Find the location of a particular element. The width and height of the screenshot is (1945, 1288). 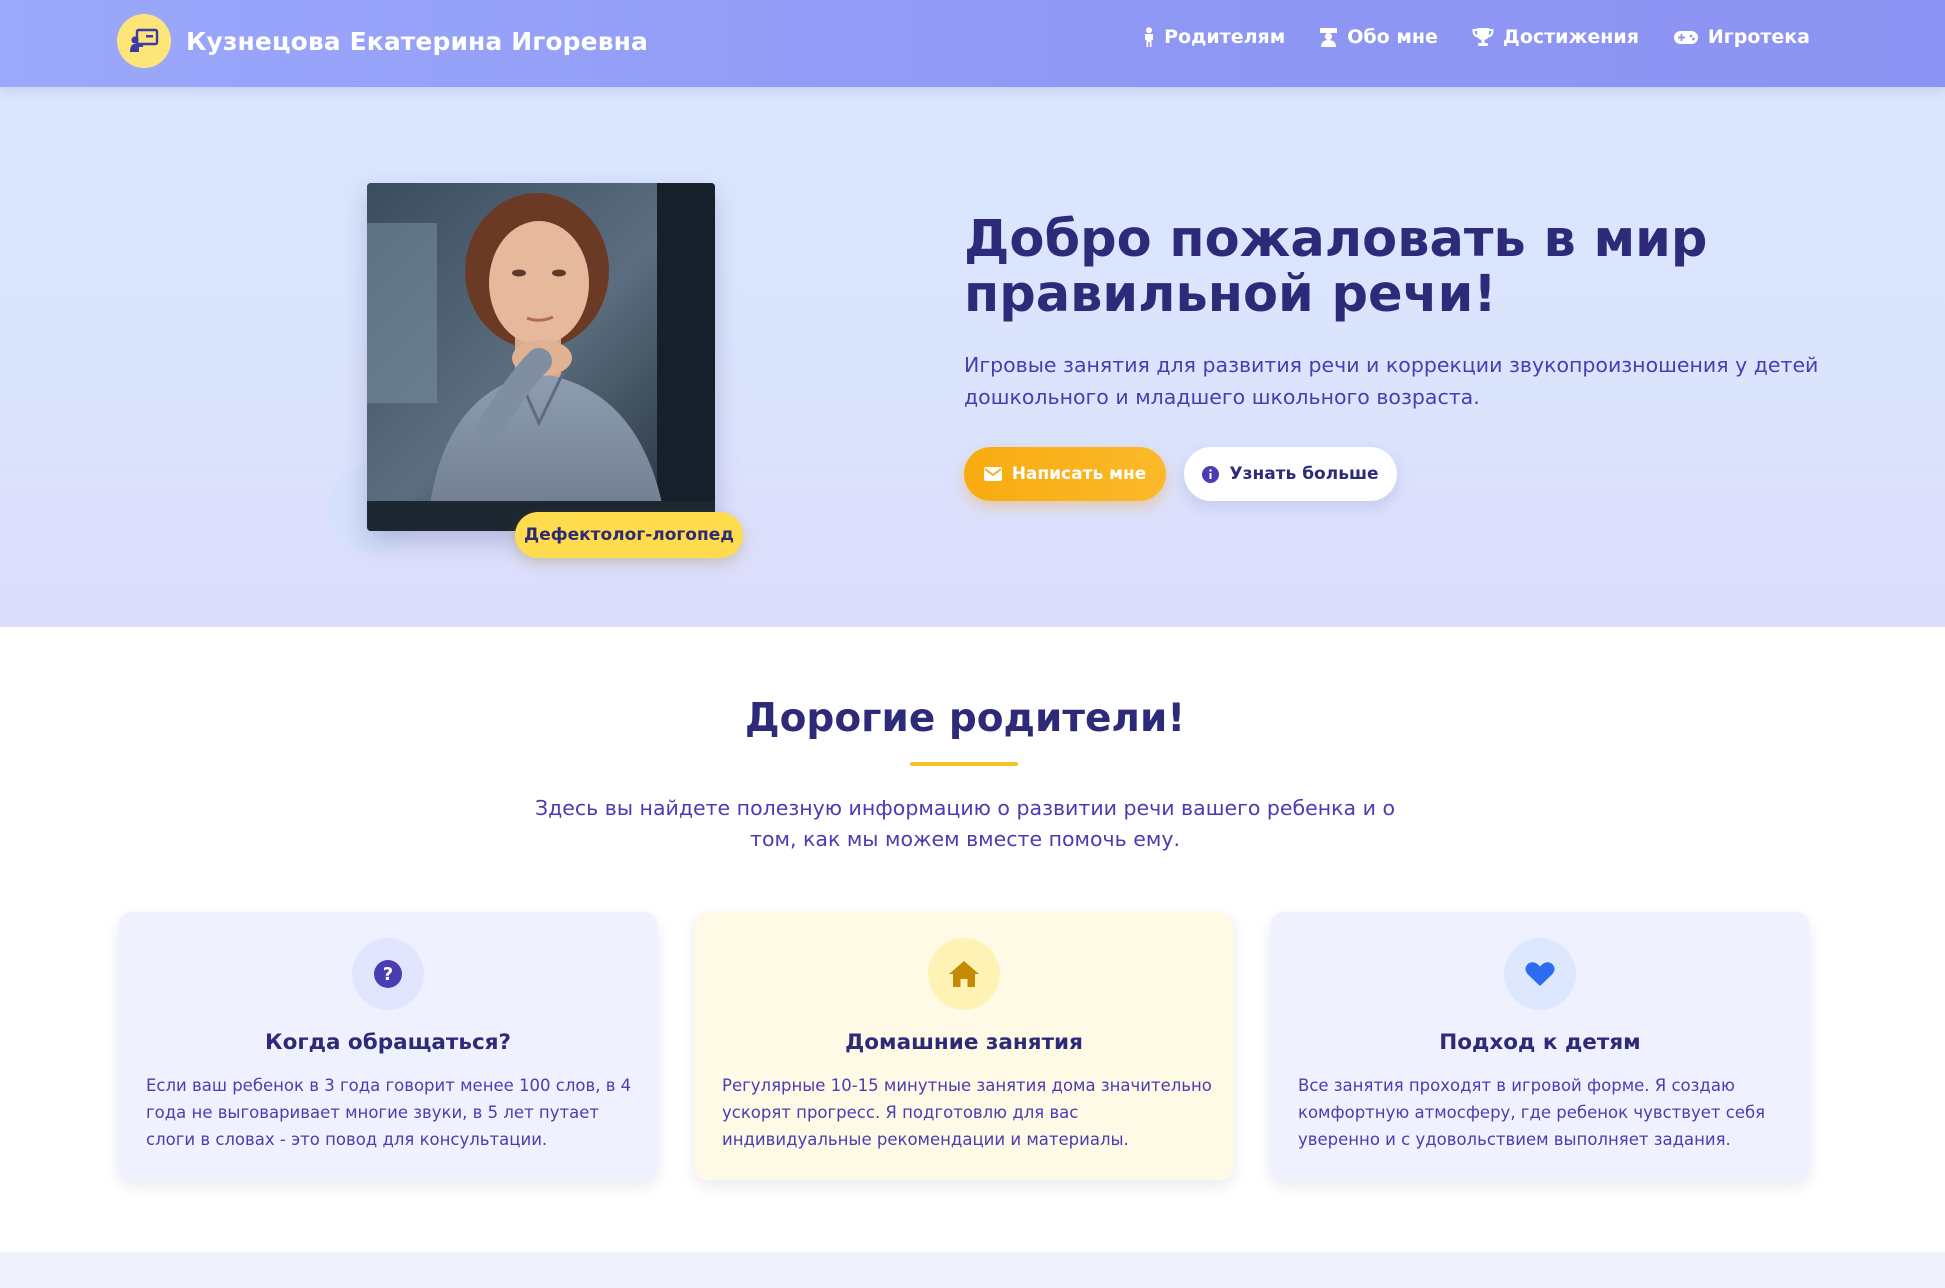

learn-more-label: Узнать больше is located at coordinates (1304, 474).